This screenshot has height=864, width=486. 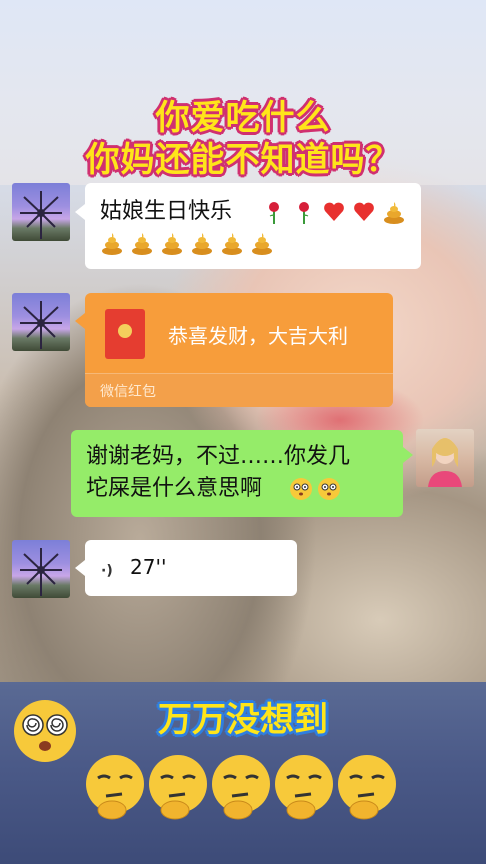 I want to click on person-photo-icon, so click(x=445, y=462).